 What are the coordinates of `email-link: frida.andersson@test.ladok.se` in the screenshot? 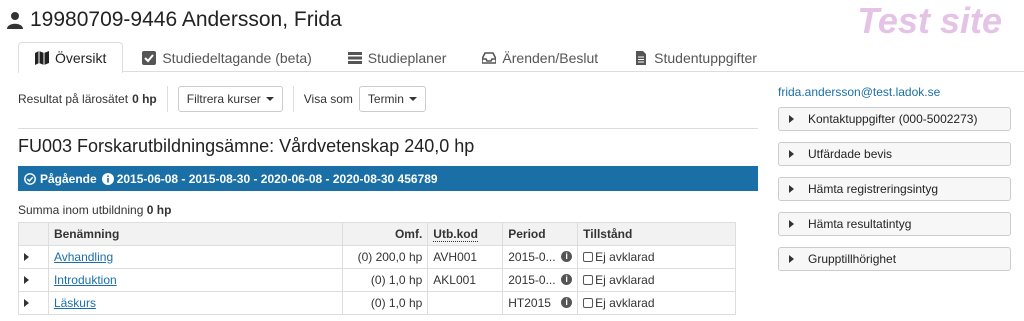 It's located at (859, 92).